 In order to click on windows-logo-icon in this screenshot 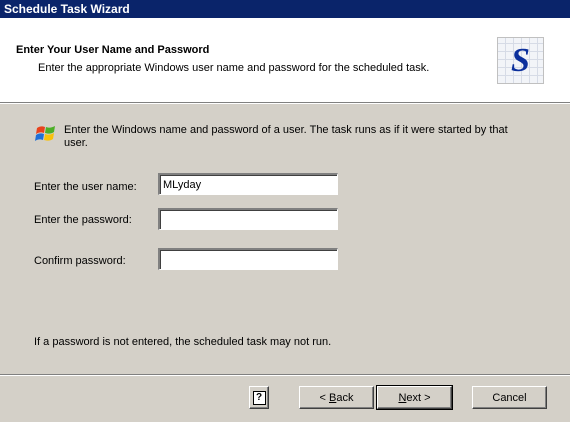, I will do `click(45, 133)`.